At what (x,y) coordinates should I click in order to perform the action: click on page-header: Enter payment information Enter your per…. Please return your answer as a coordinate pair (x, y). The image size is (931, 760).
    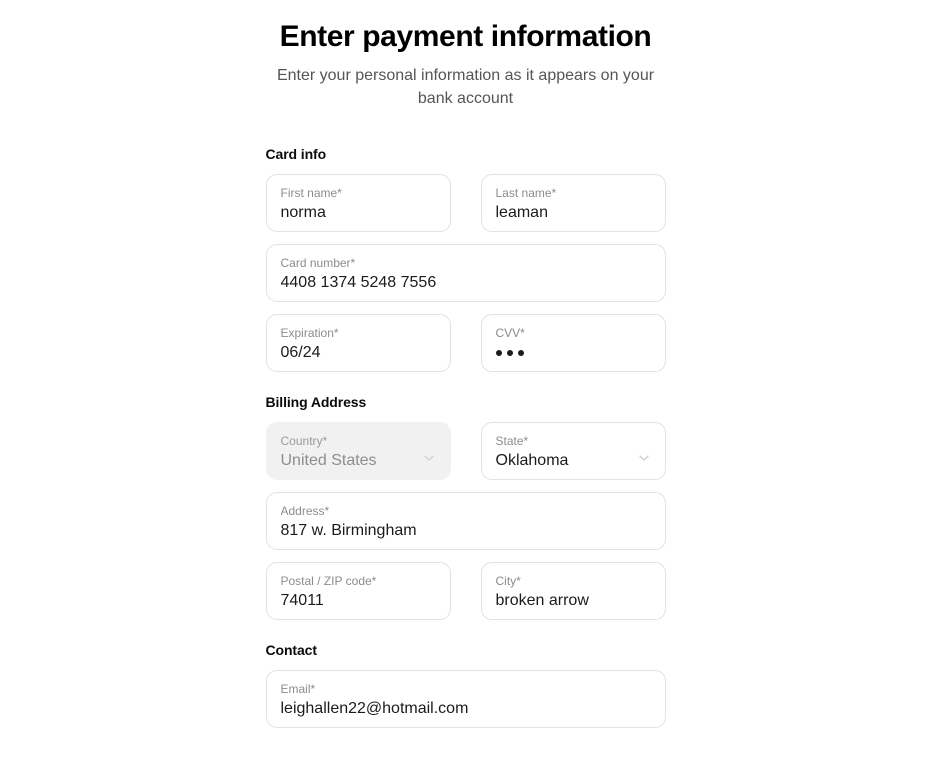
    Looking at the image, I should click on (466, 55).